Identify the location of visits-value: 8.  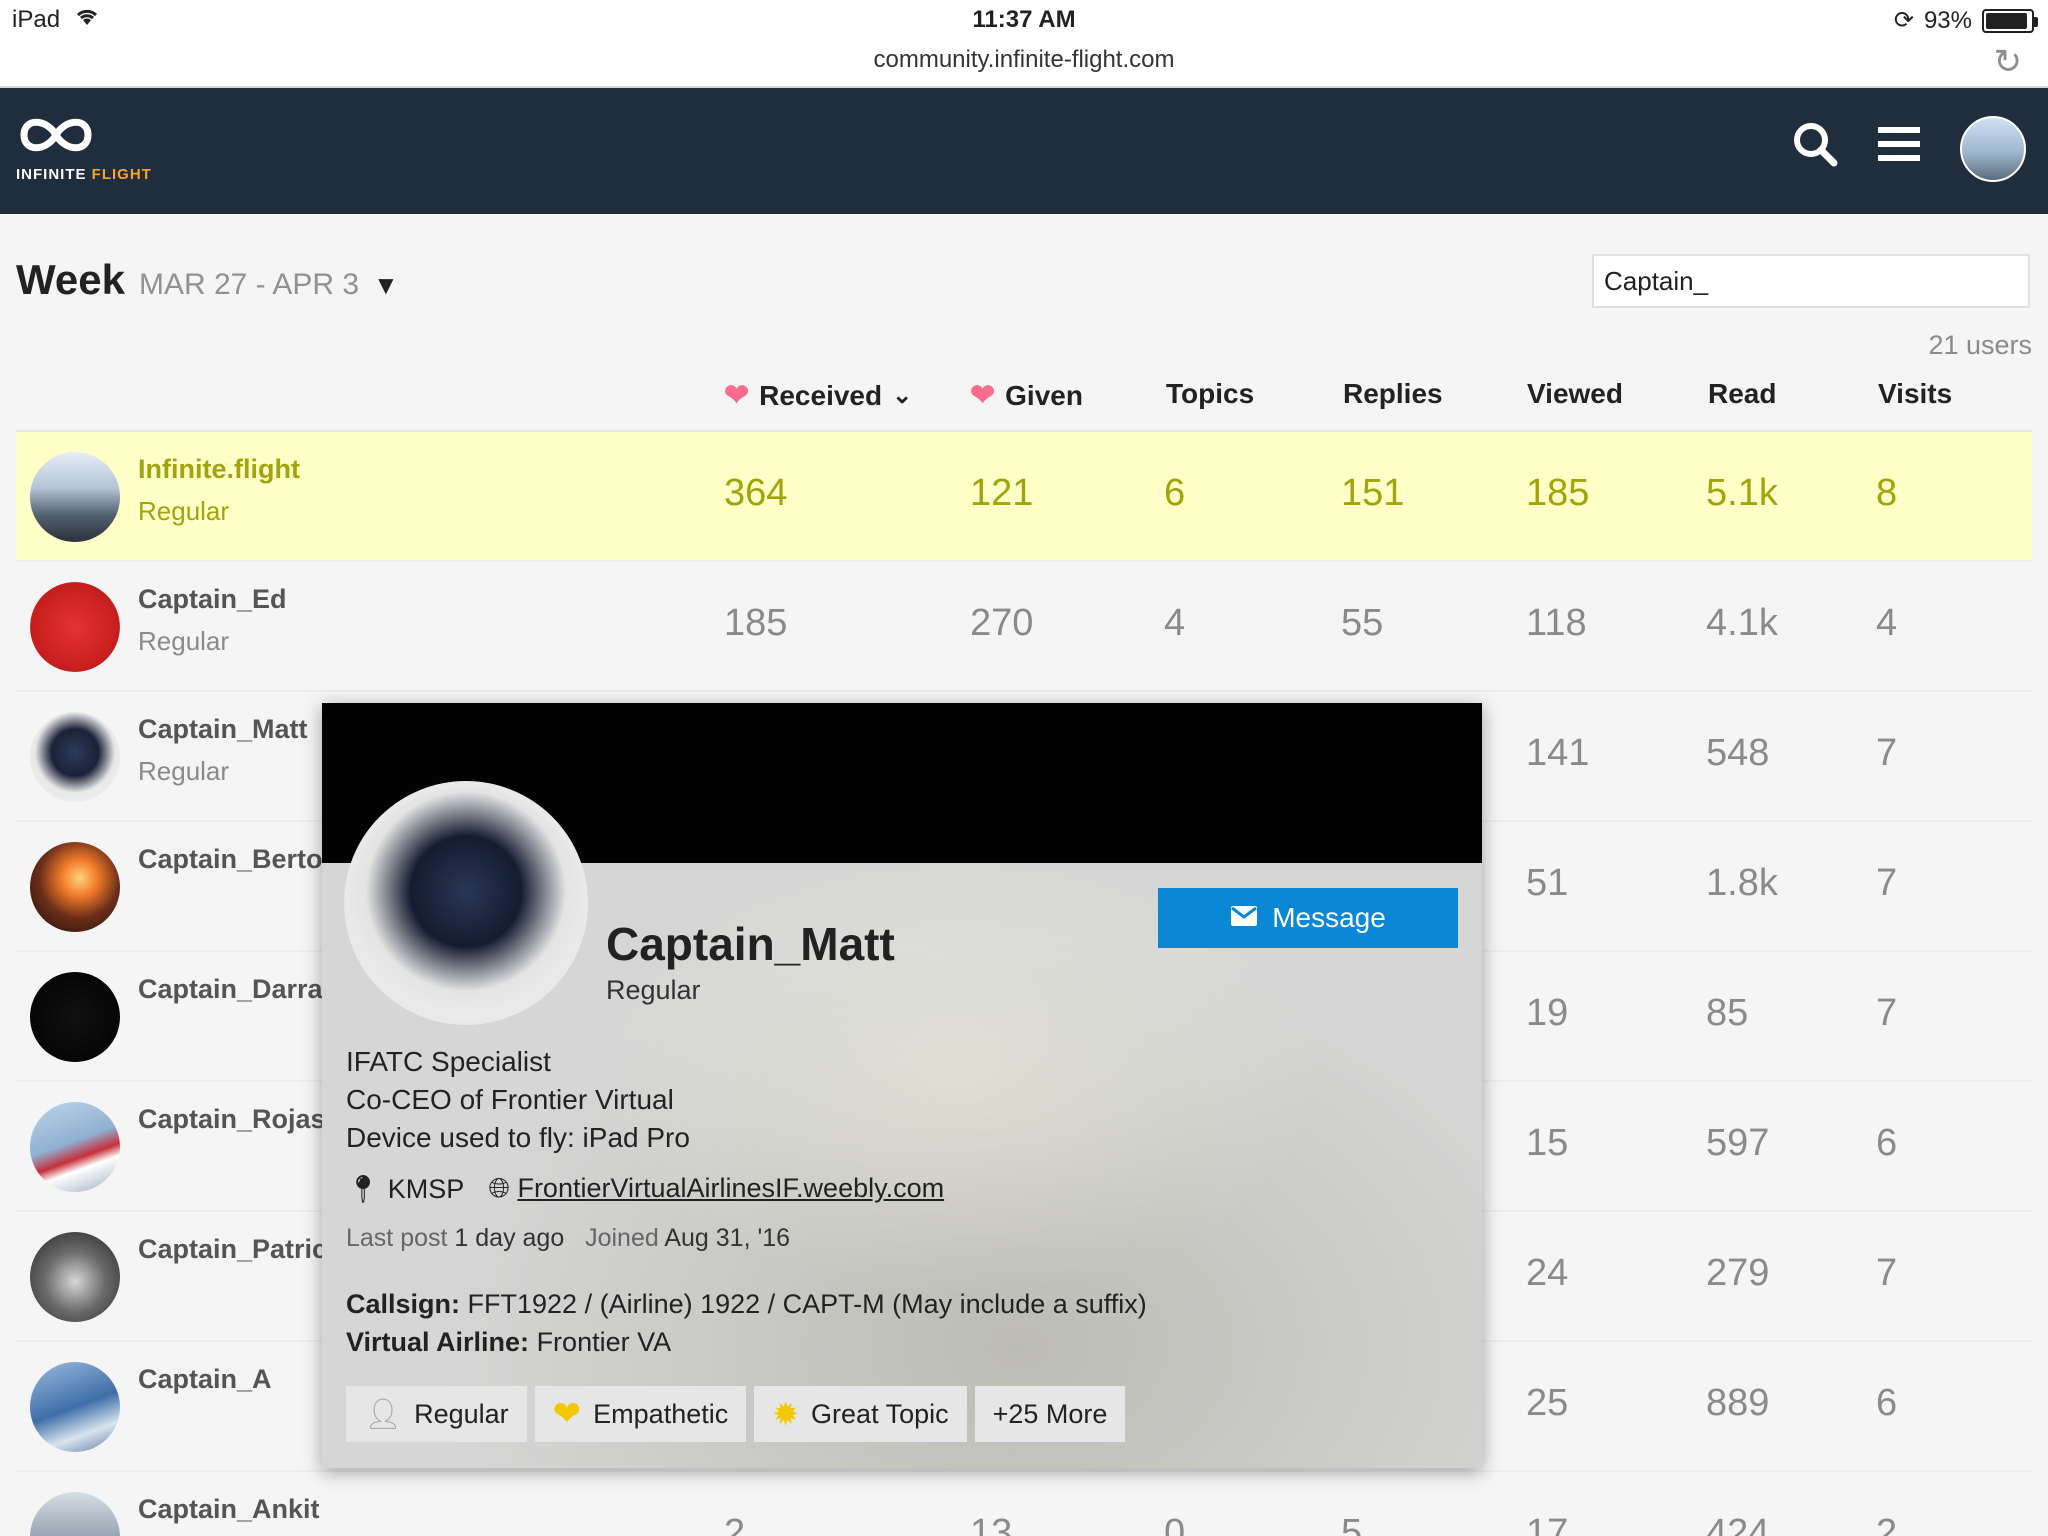
(1887, 493).